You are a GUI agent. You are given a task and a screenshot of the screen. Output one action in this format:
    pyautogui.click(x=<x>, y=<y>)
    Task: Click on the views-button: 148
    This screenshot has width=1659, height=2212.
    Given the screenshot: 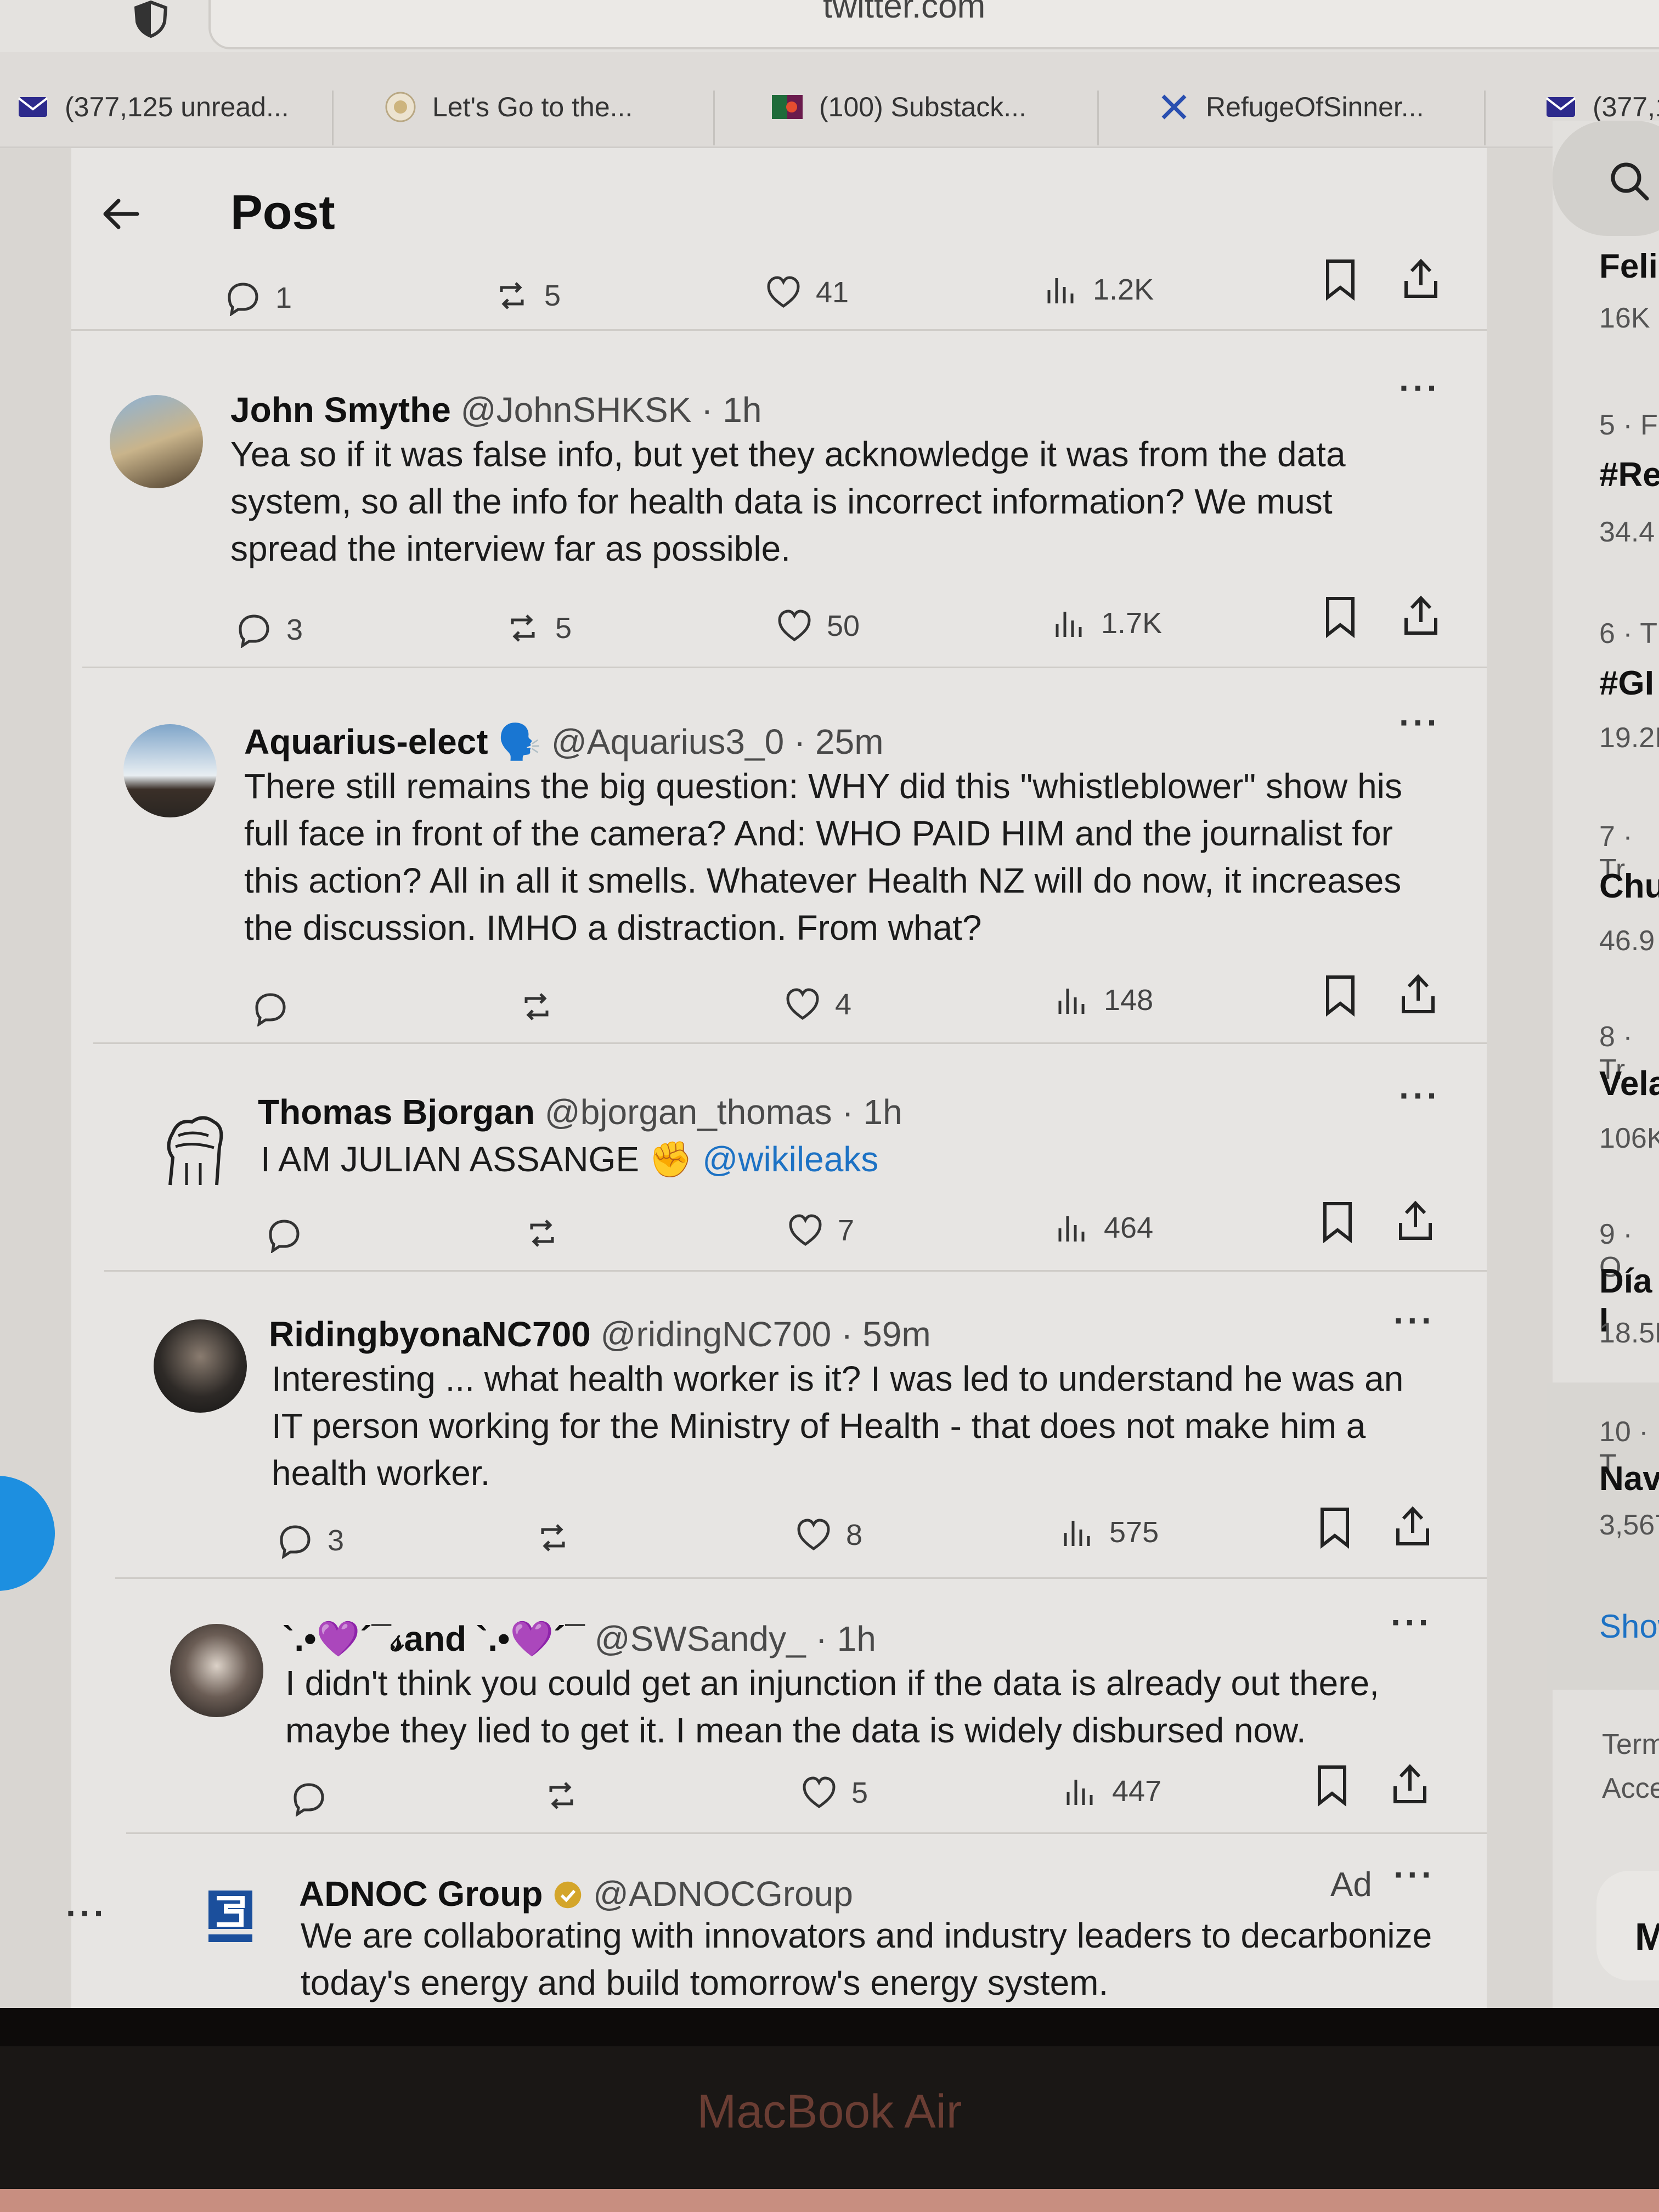 What is the action you would take?
    pyautogui.click(x=1103, y=1000)
    